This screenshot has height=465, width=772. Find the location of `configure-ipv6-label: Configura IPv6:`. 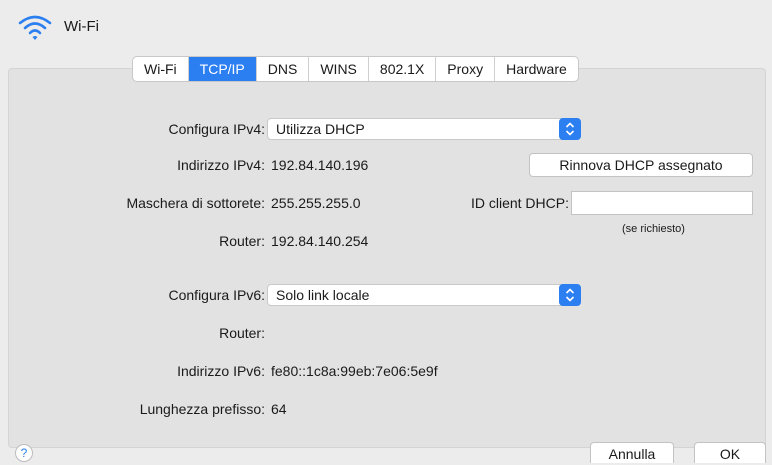

configure-ipv6-label: Configura IPv6: is located at coordinates (217, 295).